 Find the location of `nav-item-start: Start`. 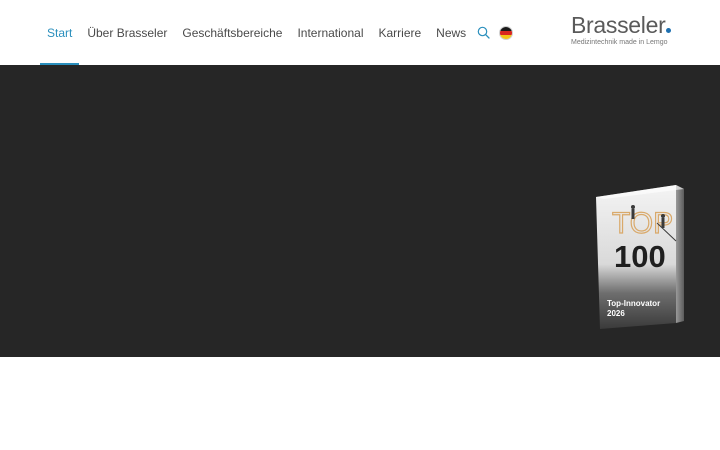

nav-item-start: Start is located at coordinates (60, 32).